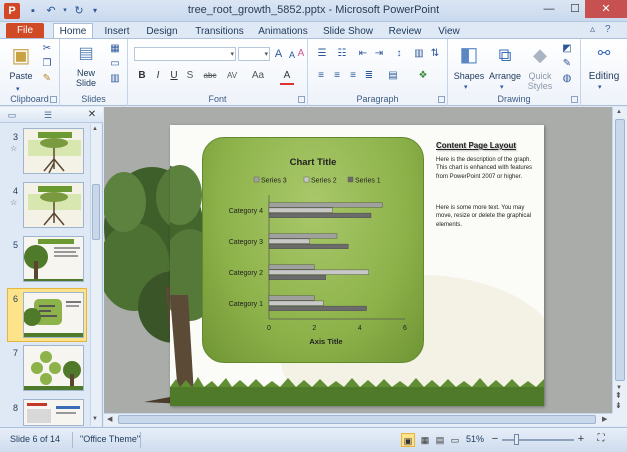  What do you see at coordinates (475, 439) in the screenshot?
I see `zoom-level: 51%` at bounding box center [475, 439].